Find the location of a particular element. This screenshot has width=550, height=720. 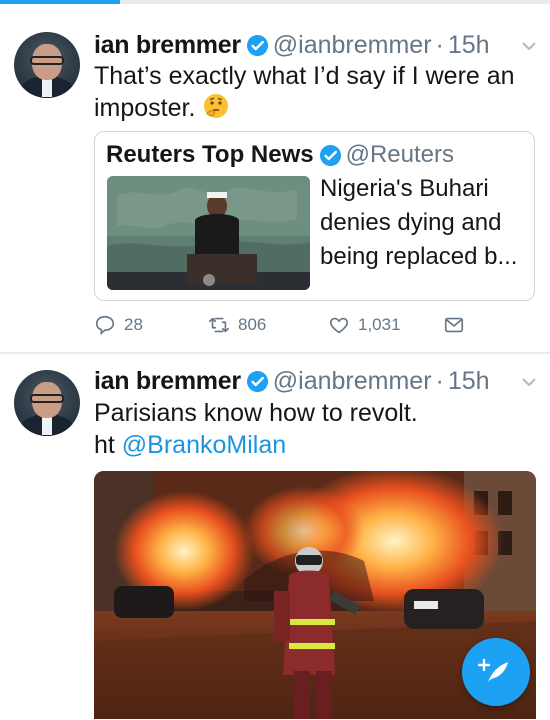

active-tab-underline is located at coordinates (60, 2).